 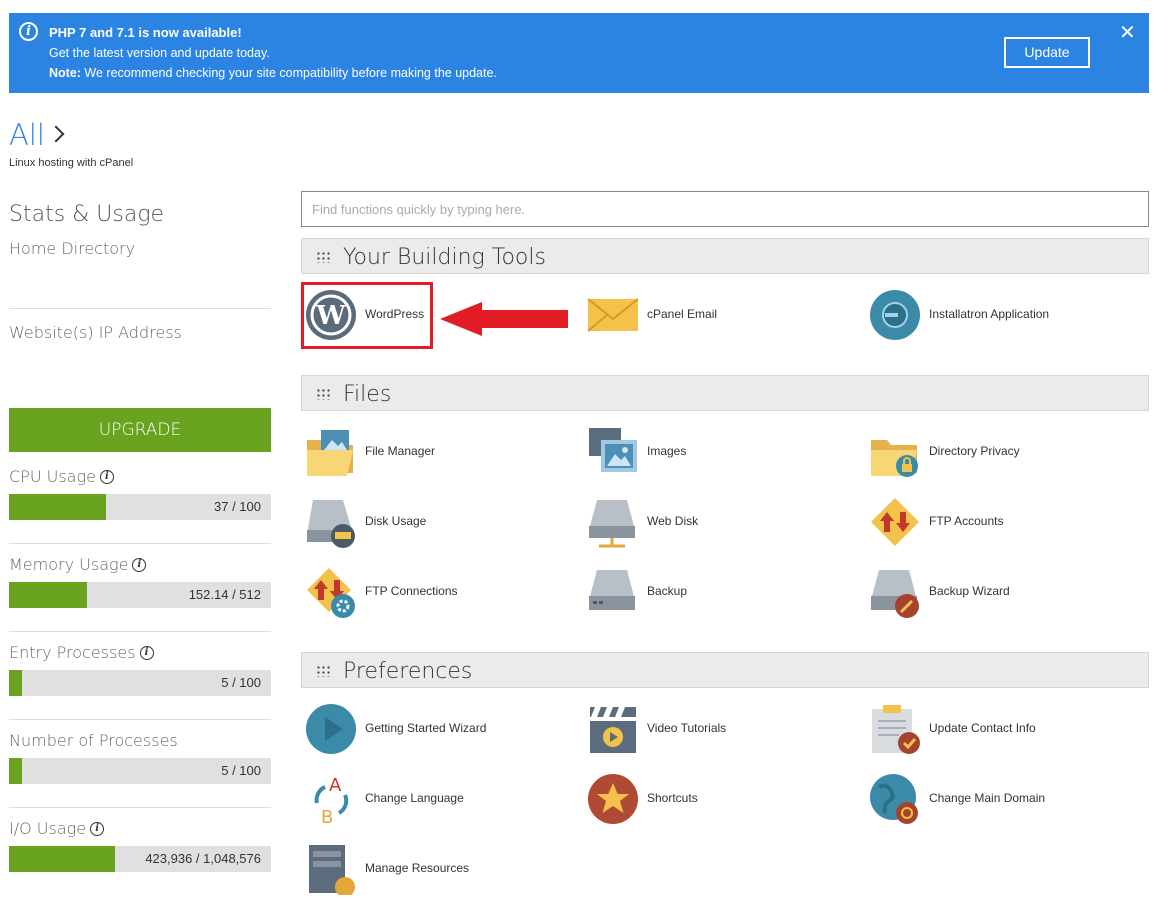 What do you see at coordinates (444, 257) in the screenshot?
I see `section-title: Your Building Tools` at bounding box center [444, 257].